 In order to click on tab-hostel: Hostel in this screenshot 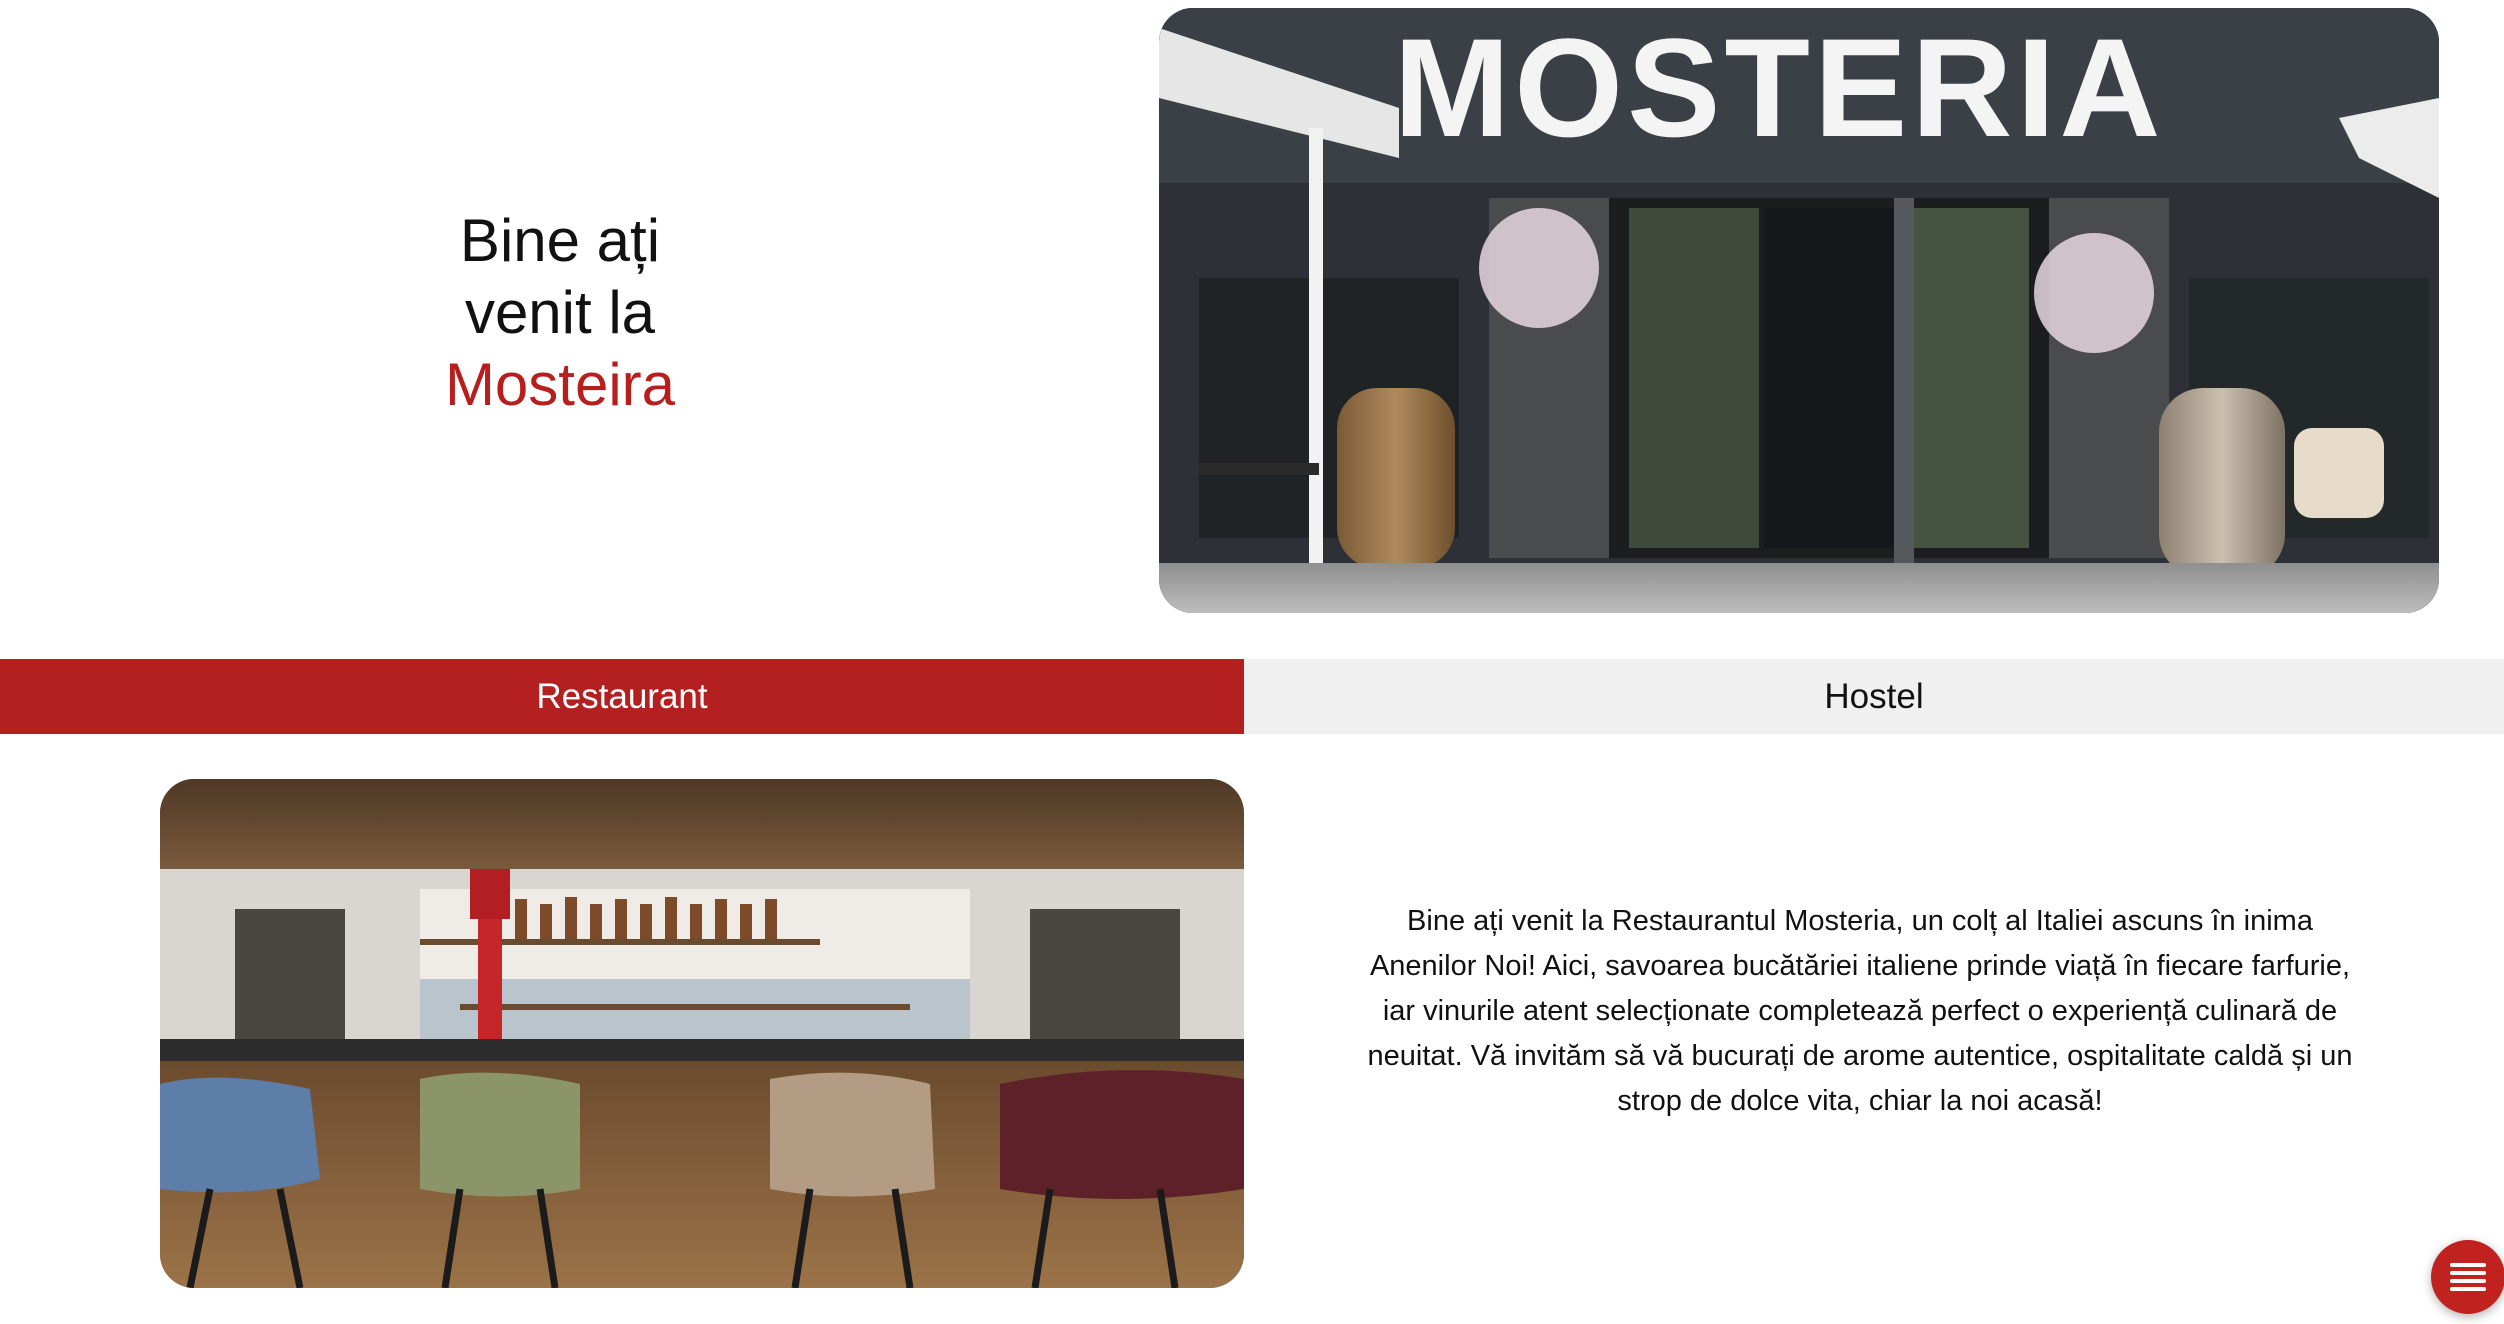, I will do `click(1874, 696)`.